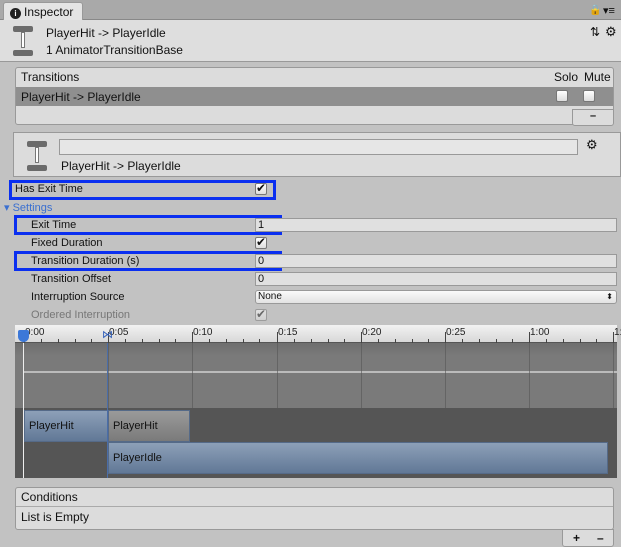 The image size is (621, 547). What do you see at coordinates (436, 225) in the screenshot?
I see `exit-time-field: 1` at bounding box center [436, 225].